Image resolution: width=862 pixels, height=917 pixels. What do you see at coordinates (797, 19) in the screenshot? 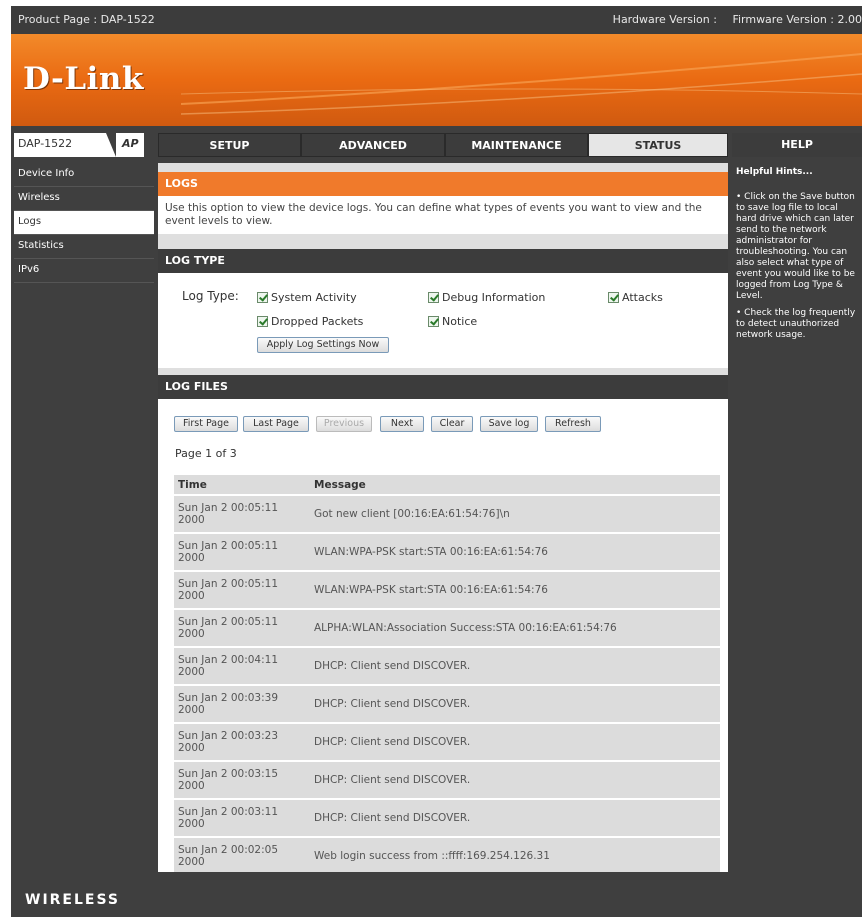
I see `firmware-version: Firmware Version : 2.00` at bounding box center [797, 19].